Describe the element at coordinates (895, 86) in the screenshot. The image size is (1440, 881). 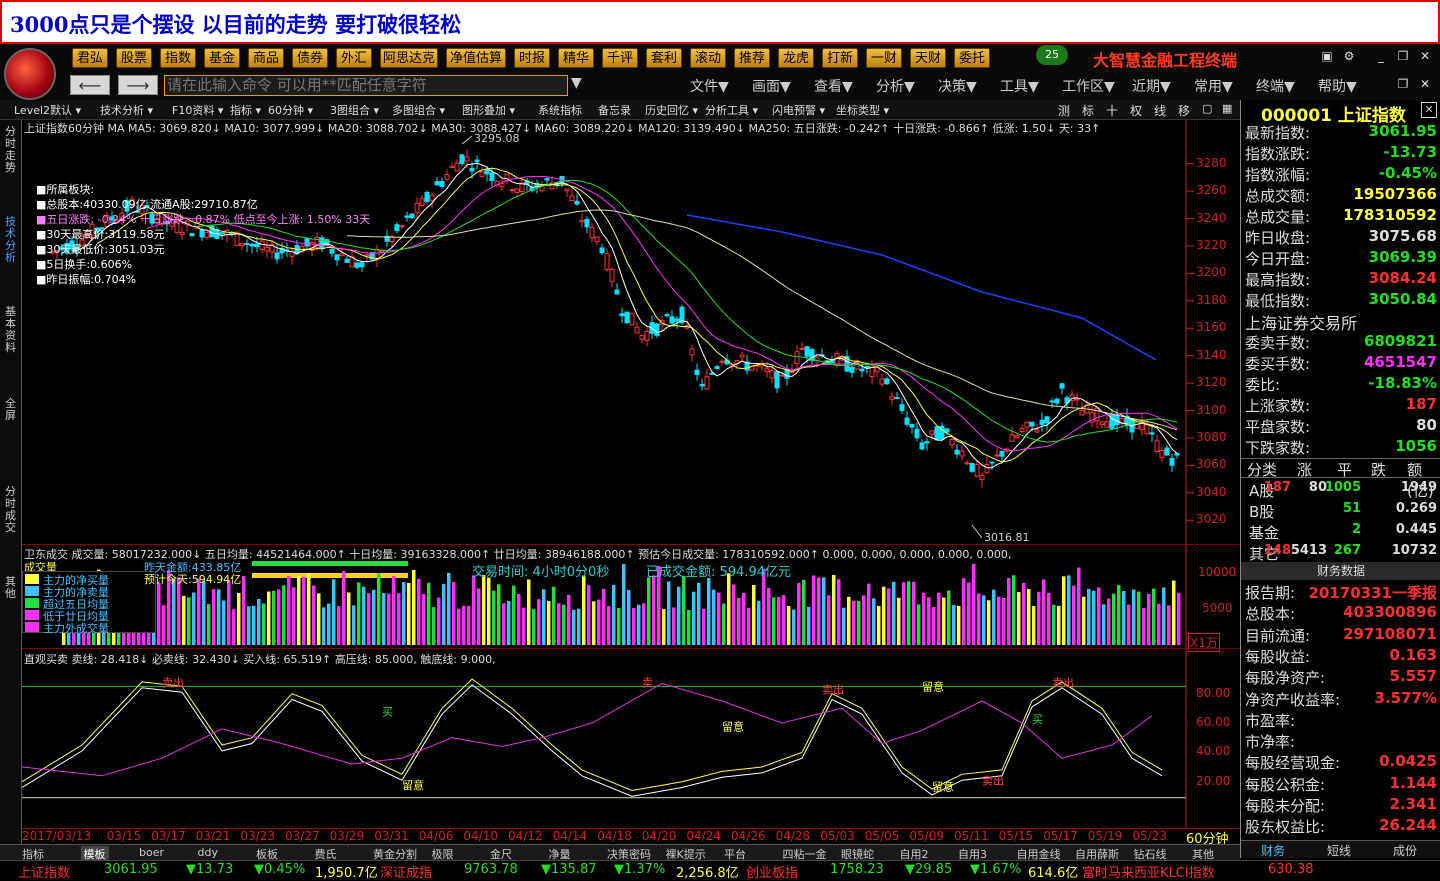
I see `menu-3: 分析▼` at that location.